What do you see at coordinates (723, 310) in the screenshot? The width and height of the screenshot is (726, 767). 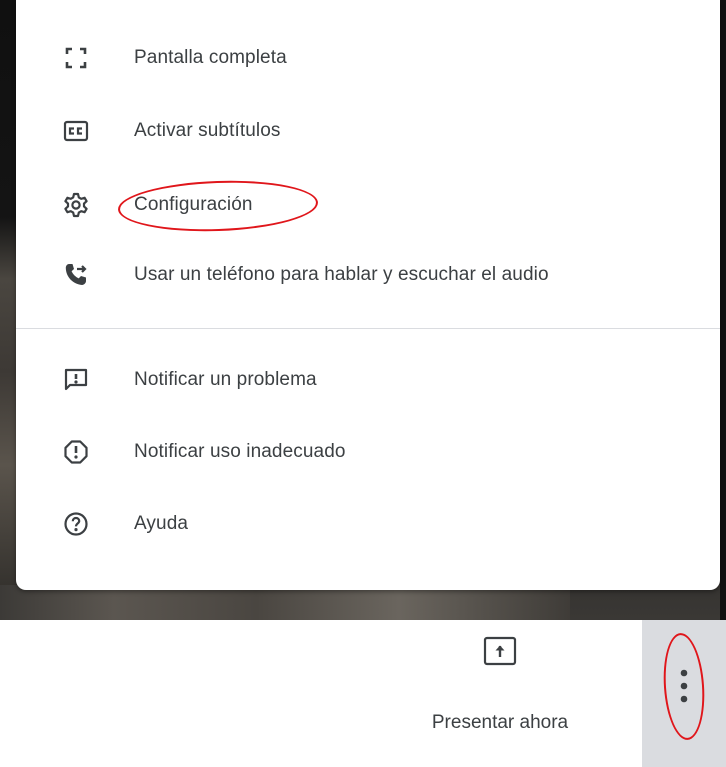 I see `video-right-strip` at bounding box center [723, 310].